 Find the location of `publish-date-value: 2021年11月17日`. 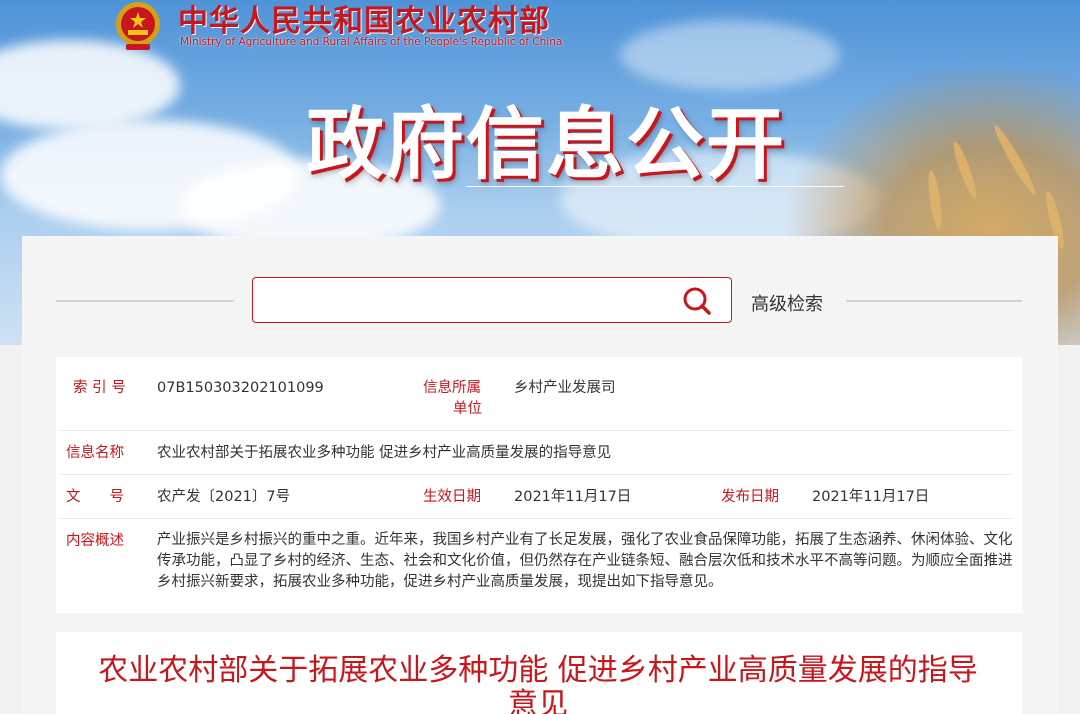

publish-date-value: 2021年11月17日 is located at coordinates (871, 497).